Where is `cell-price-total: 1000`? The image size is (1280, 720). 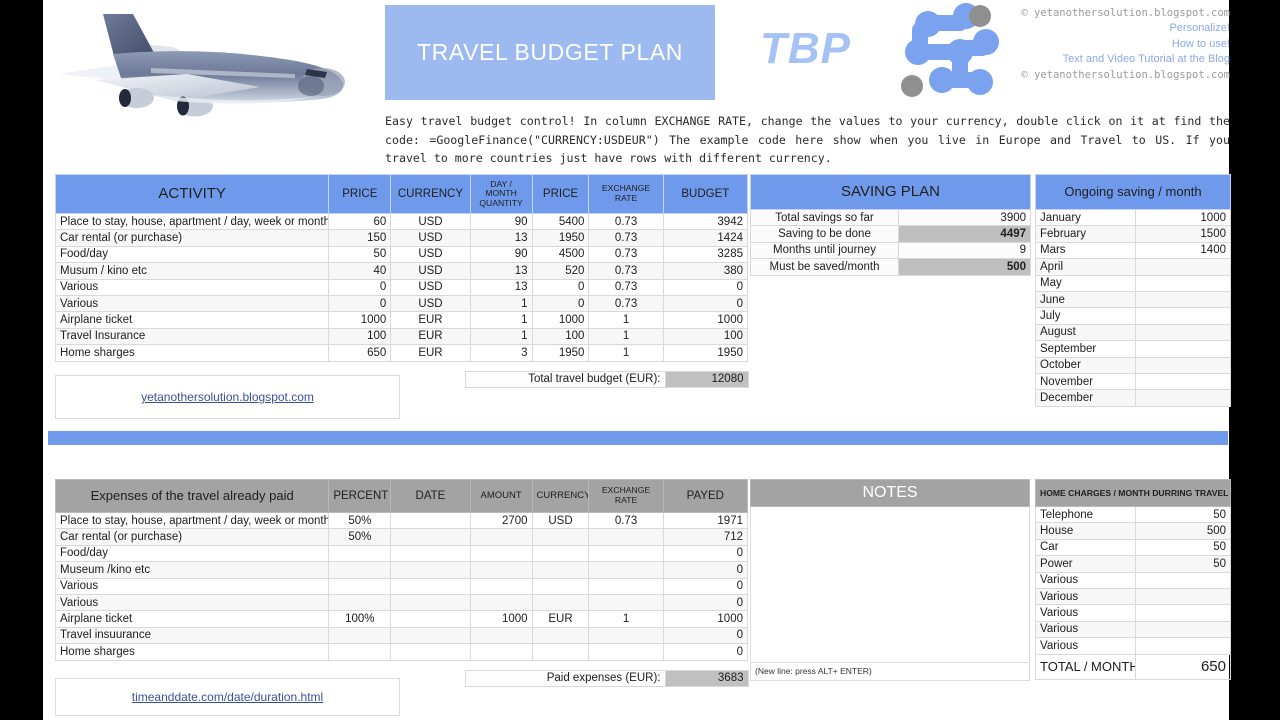 cell-price-total: 1000 is located at coordinates (560, 320).